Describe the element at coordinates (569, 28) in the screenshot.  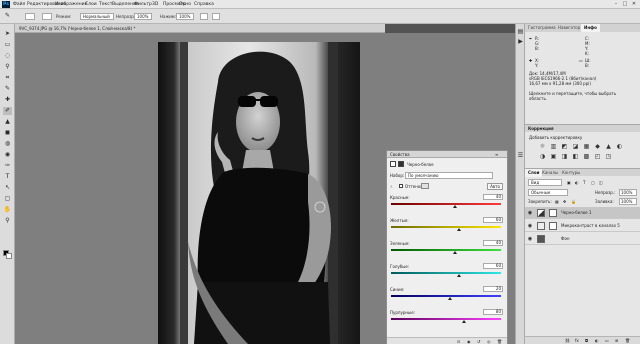
I see `tab-navigator: Навигатор` at that location.